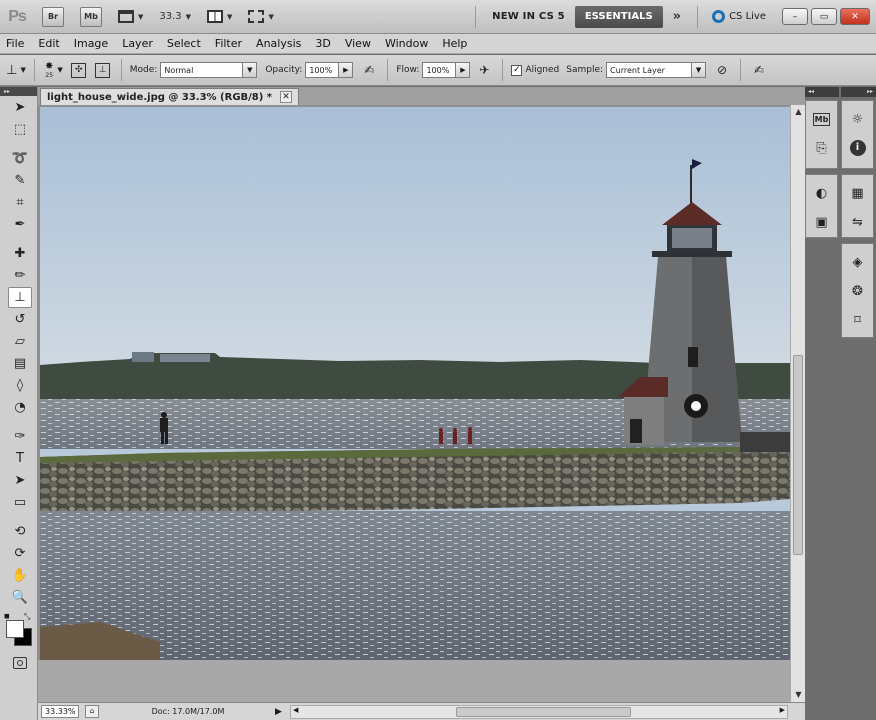  What do you see at coordinates (739, 16) in the screenshot?
I see `cs-live-button: CS Live` at bounding box center [739, 16].